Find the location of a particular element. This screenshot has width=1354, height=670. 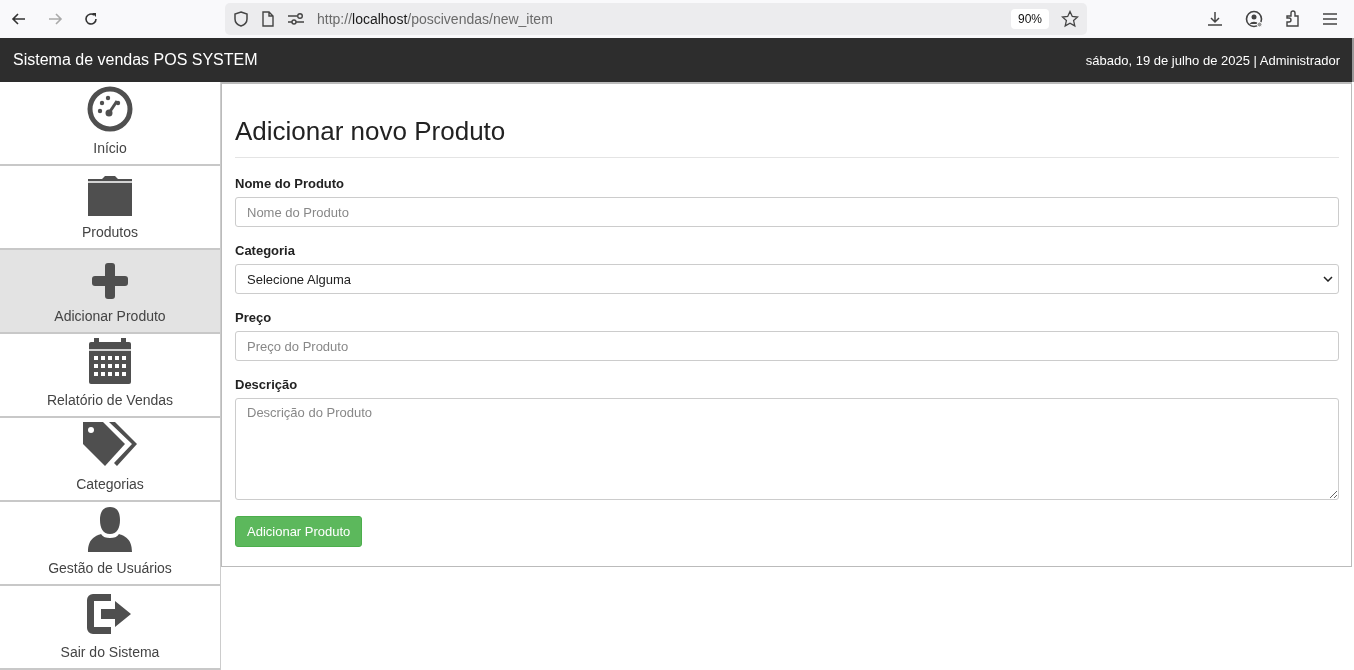

reload-icon is located at coordinates (91, 19).